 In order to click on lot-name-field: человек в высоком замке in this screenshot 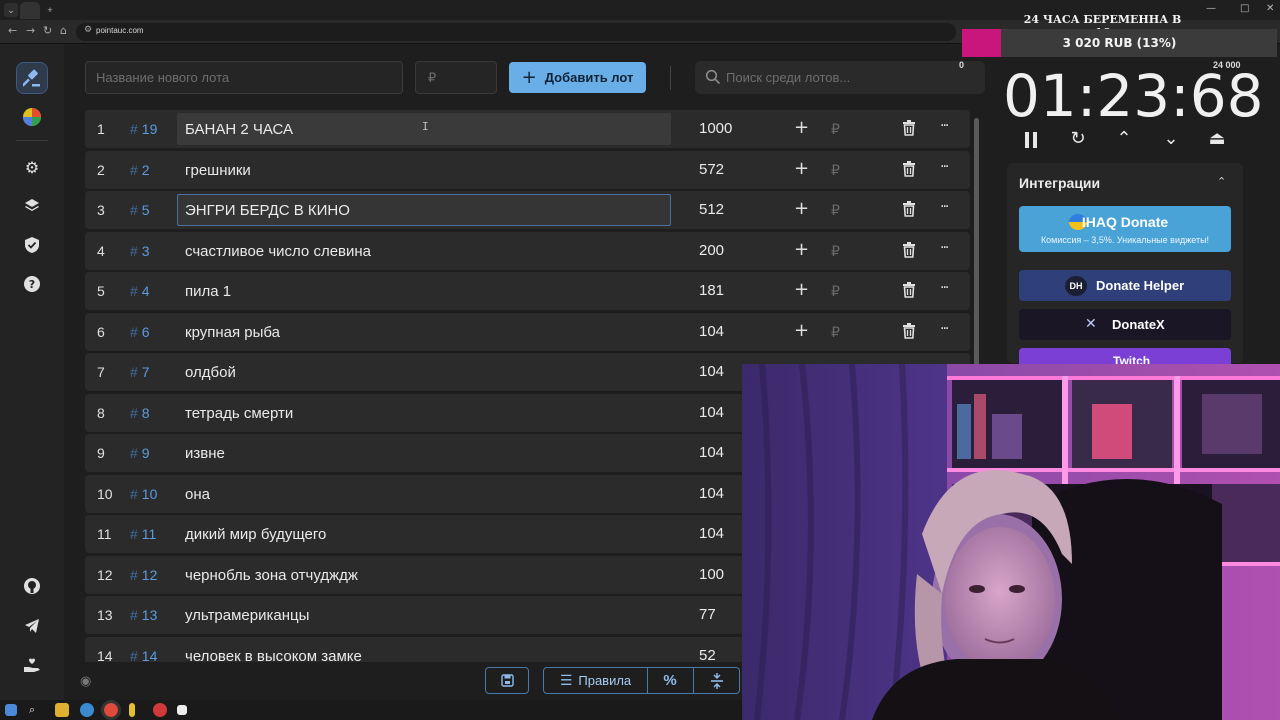, I will do `click(424, 651)`.